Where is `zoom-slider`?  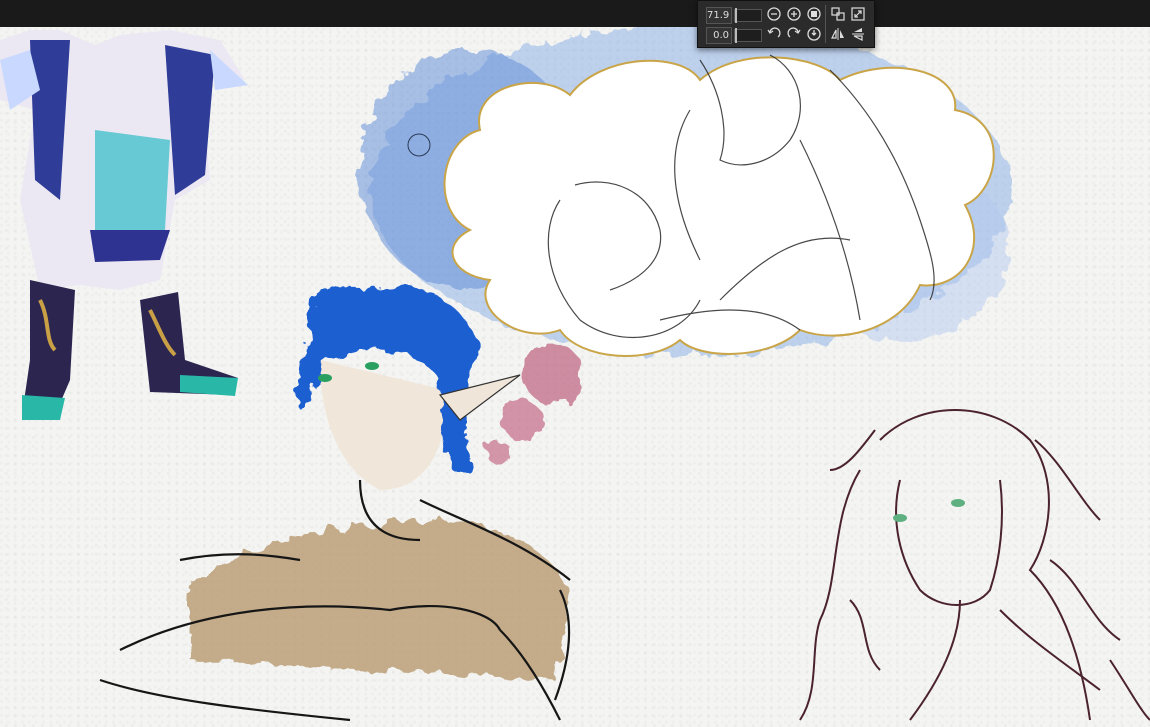 zoom-slider is located at coordinates (748, 15).